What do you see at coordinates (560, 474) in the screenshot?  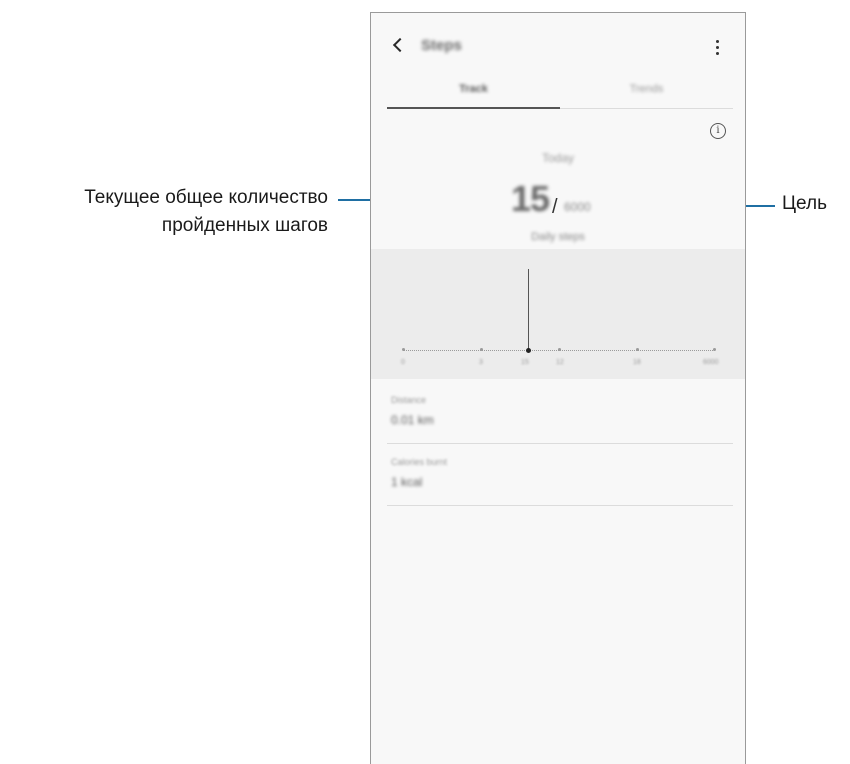 I see `stat-row-calories: Calories burnt 1 kcal` at bounding box center [560, 474].